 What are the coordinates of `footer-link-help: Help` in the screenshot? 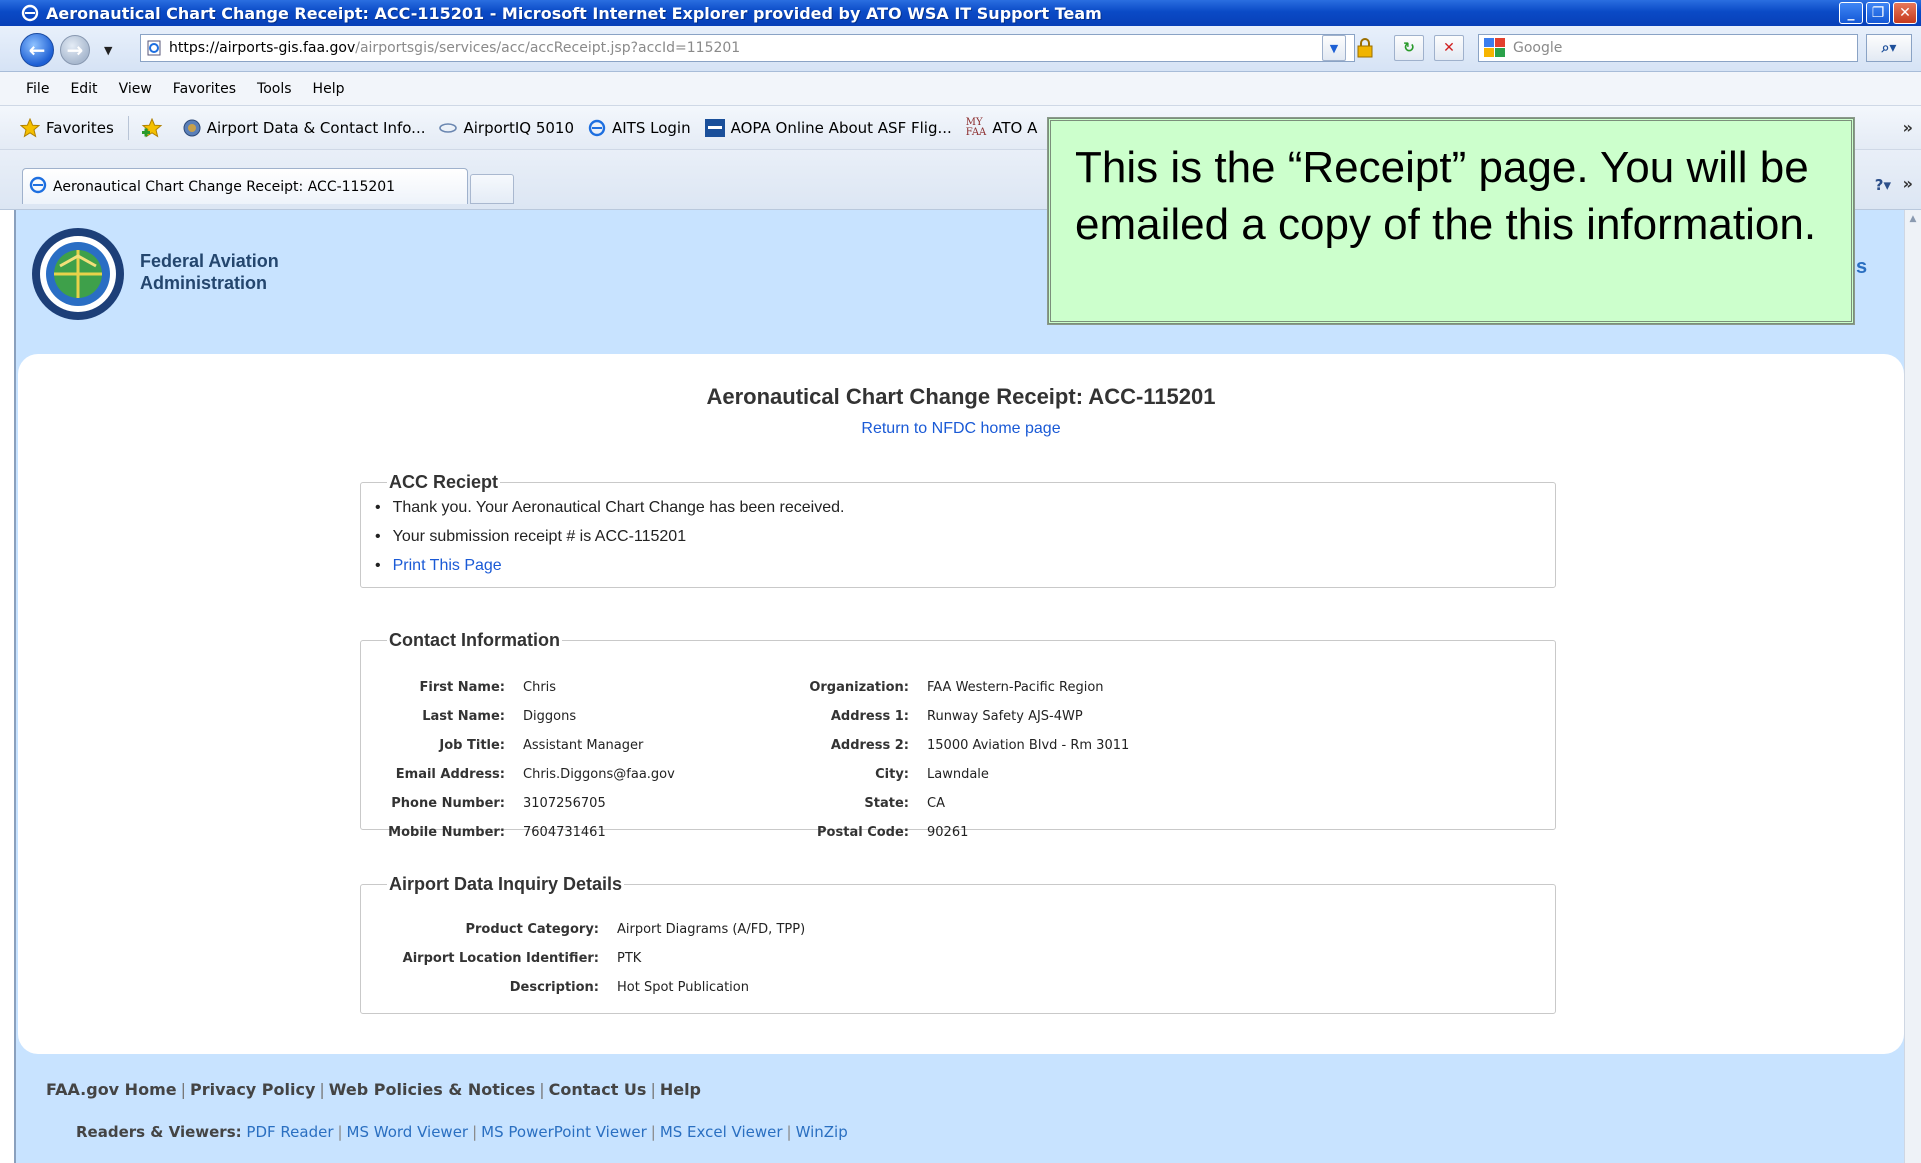 It's located at (680, 1089).